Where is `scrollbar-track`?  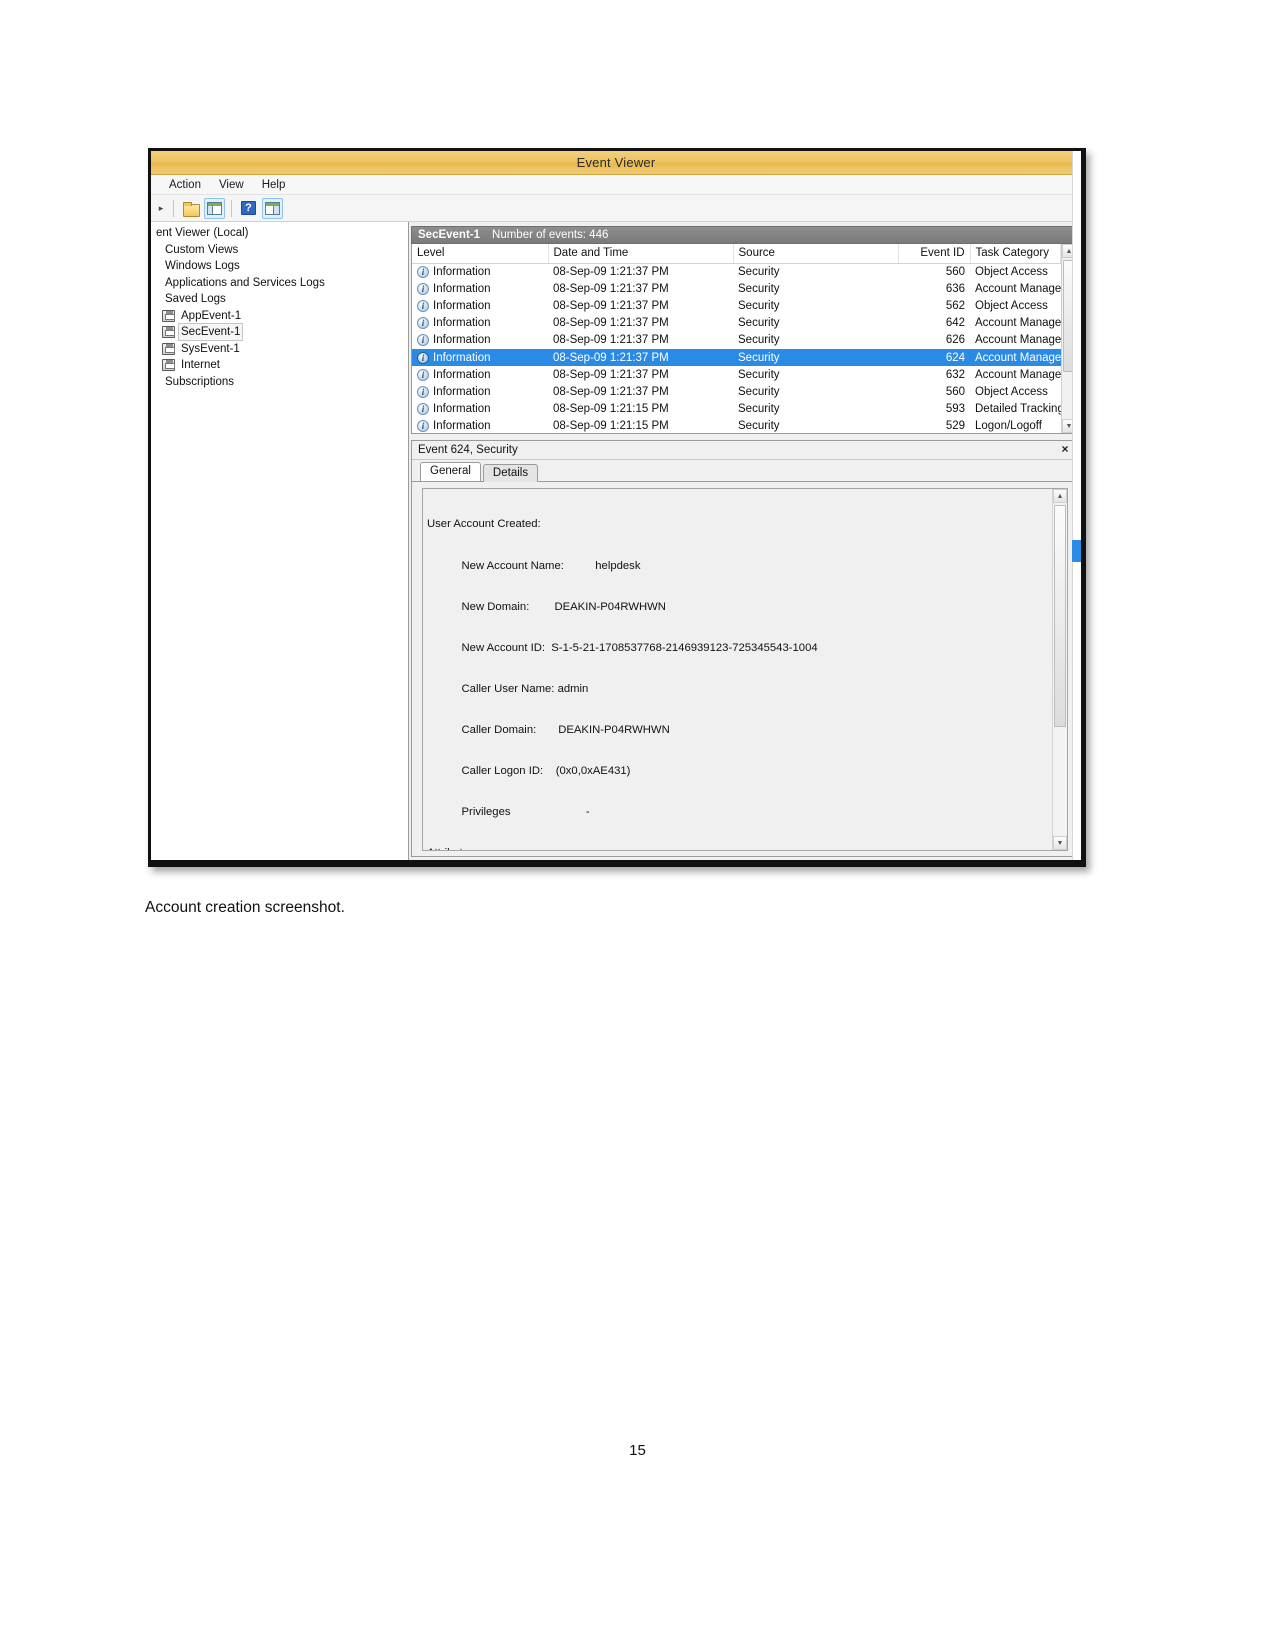 scrollbar-track is located at coordinates (1060, 669).